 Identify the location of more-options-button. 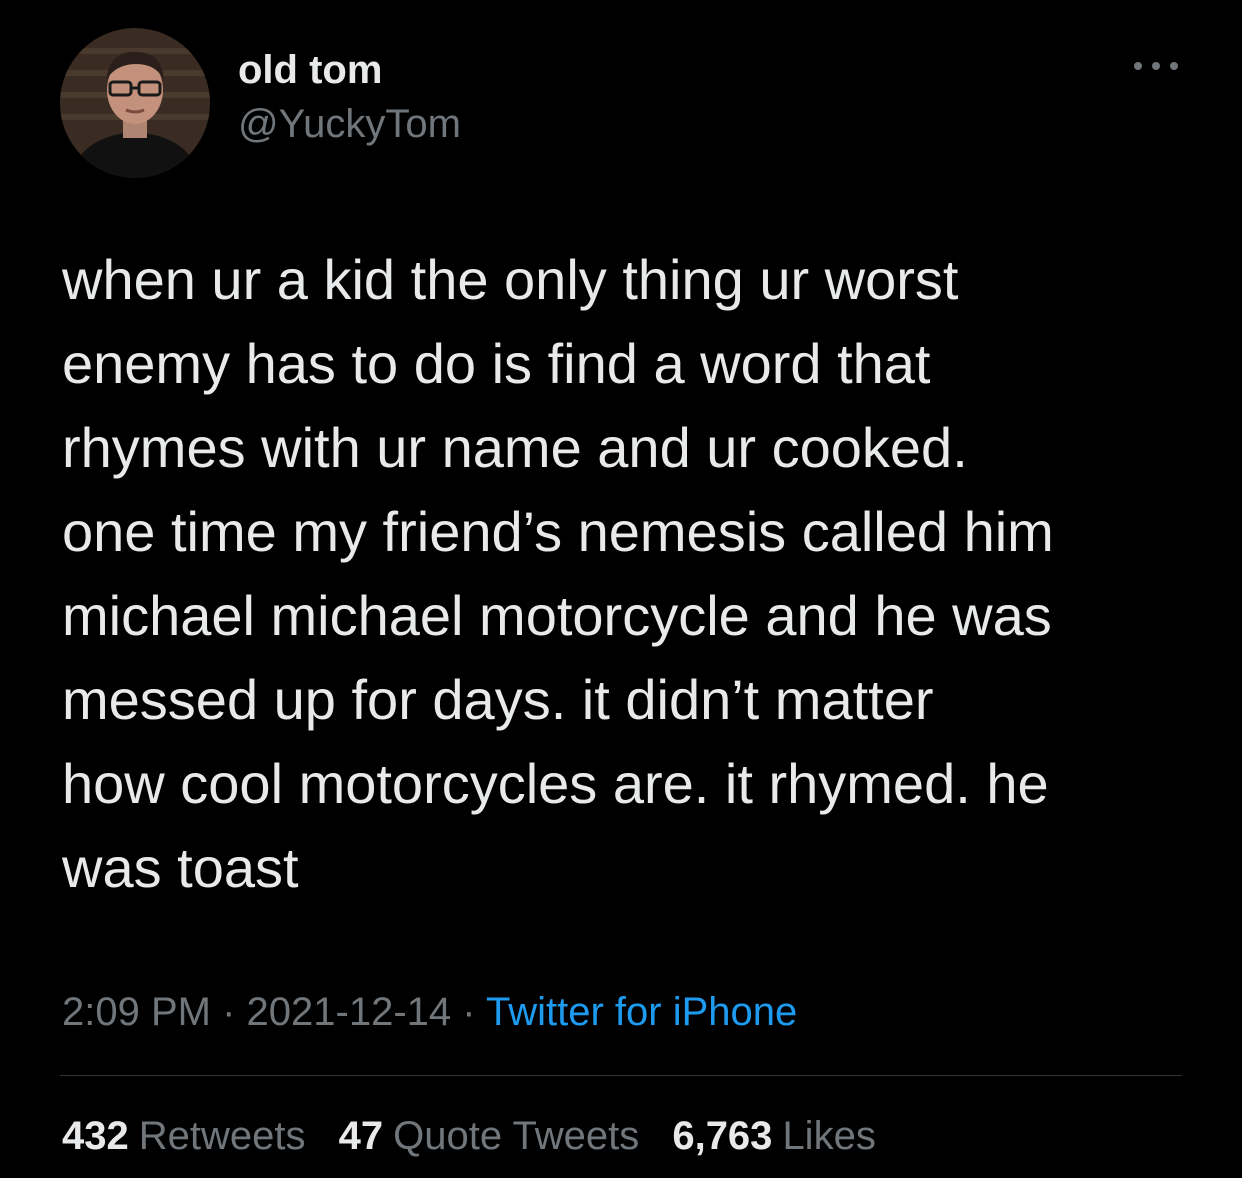
(1156, 66).